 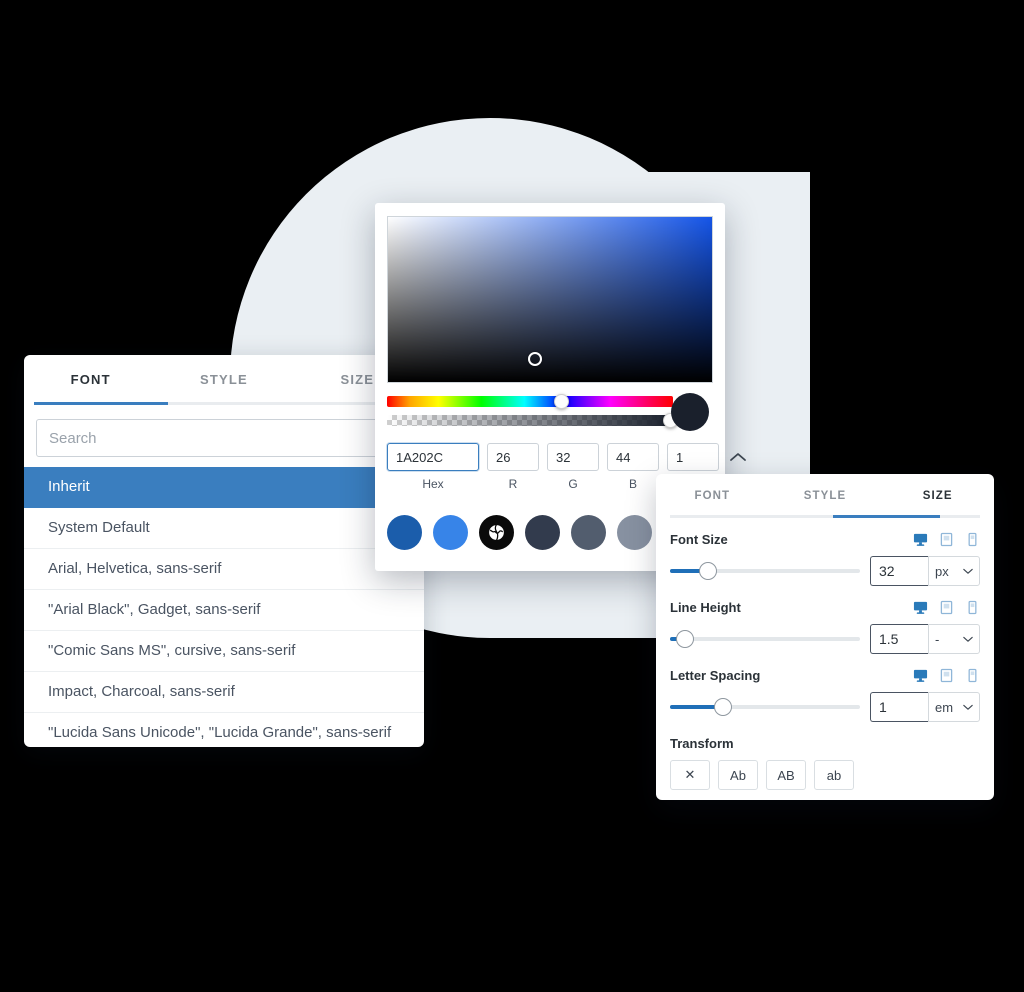 What do you see at coordinates (705, 607) in the screenshot?
I see `line-height-label: Line Height` at bounding box center [705, 607].